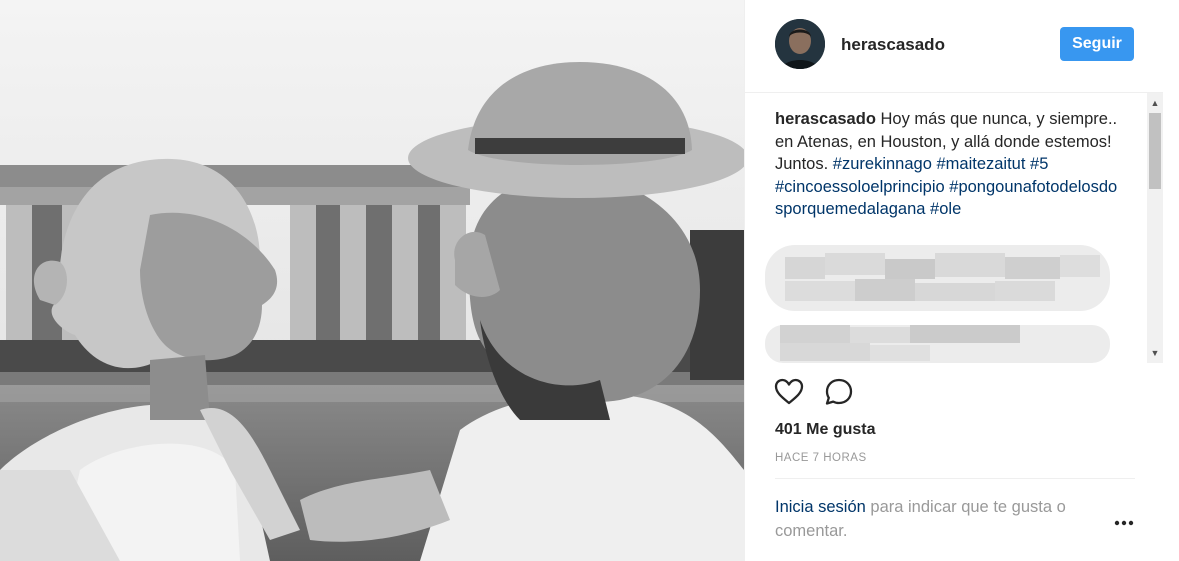 The width and height of the screenshot is (1179, 561). I want to click on post-timestamp: HACE 7 HORAS, so click(821, 458).